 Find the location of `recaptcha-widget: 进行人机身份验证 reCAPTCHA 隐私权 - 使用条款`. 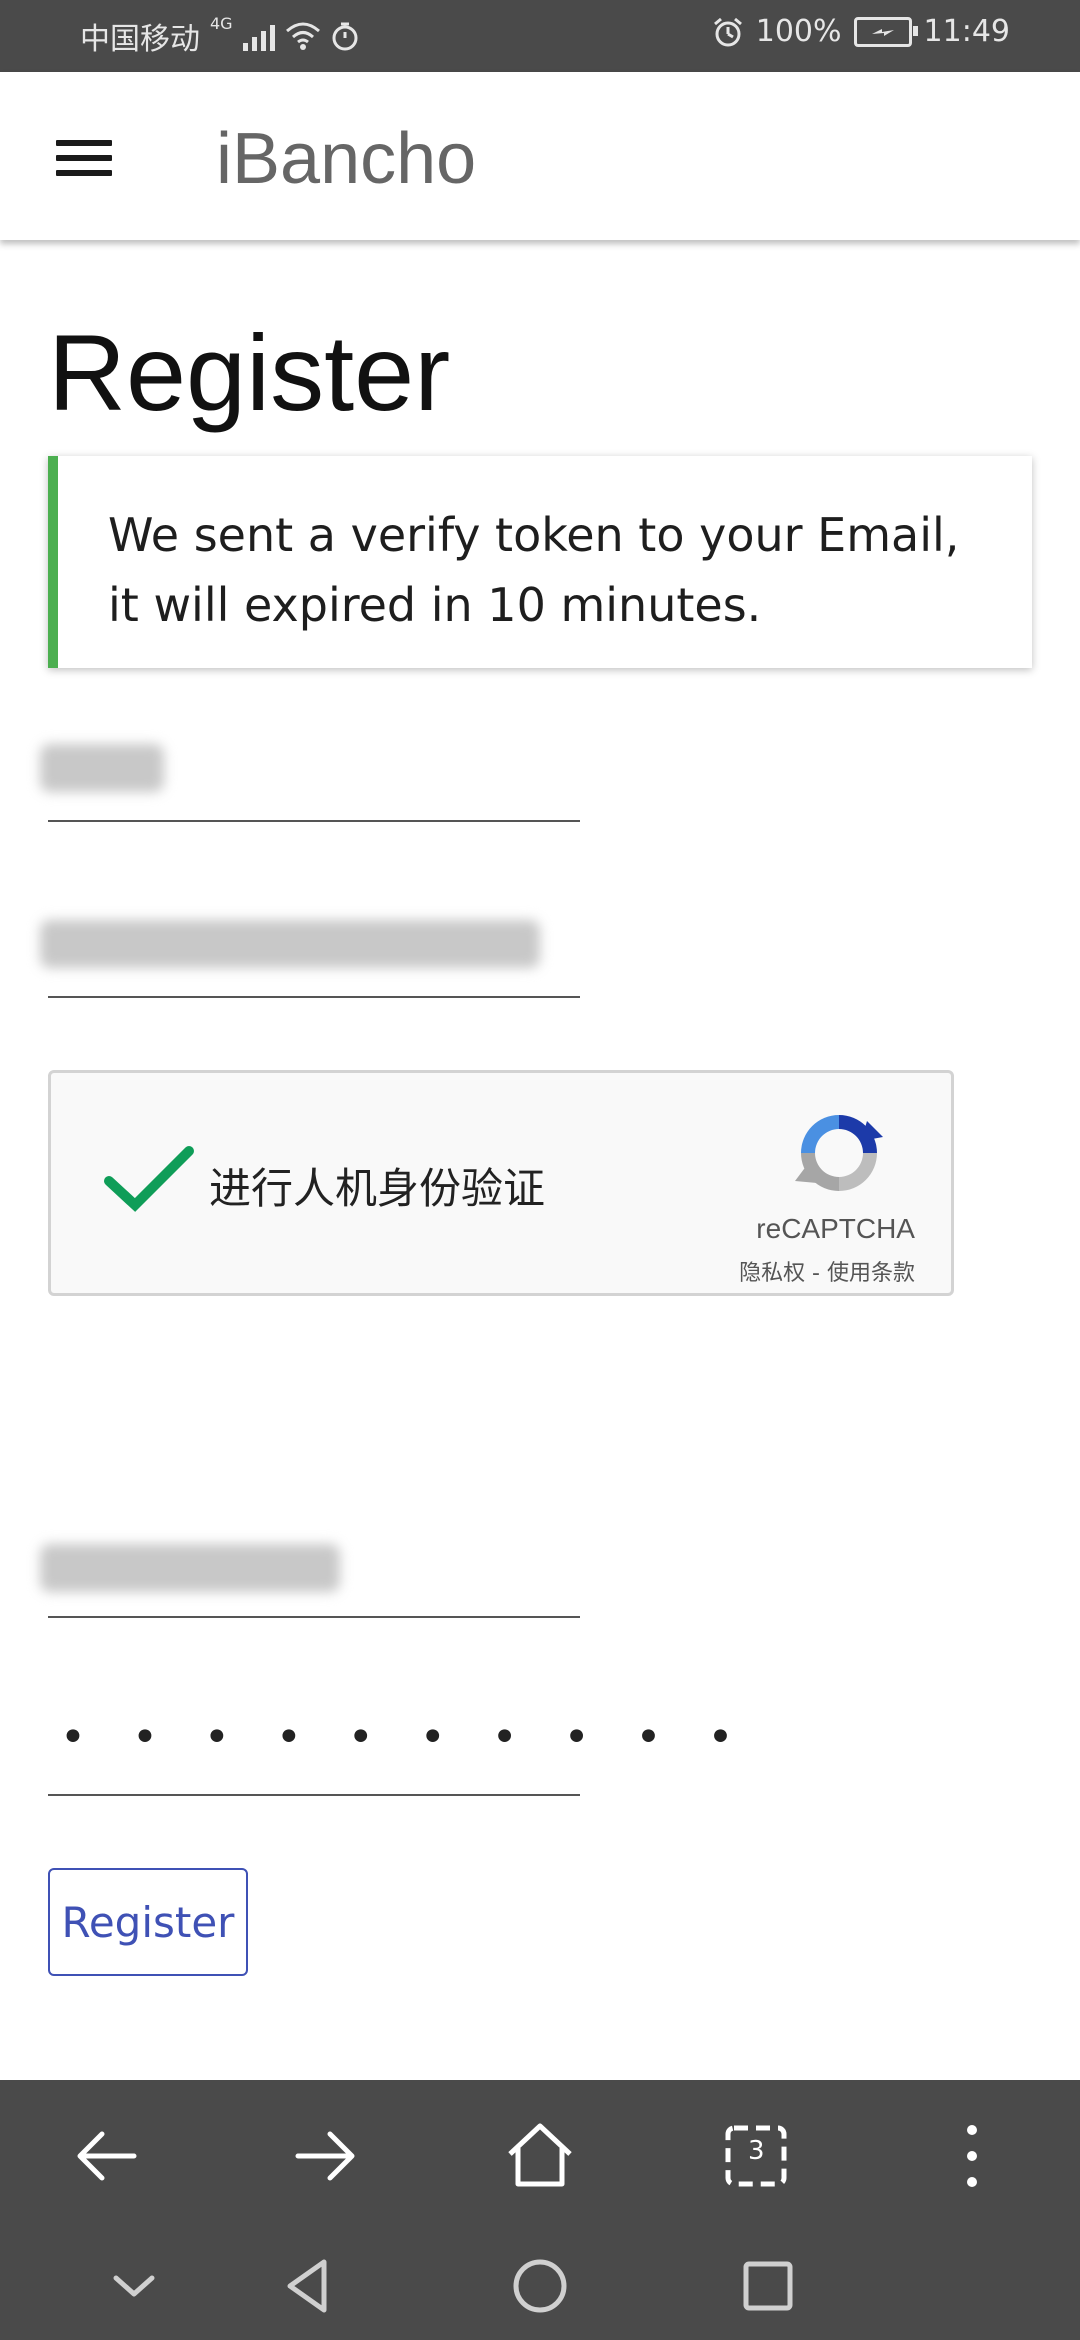

recaptcha-widget: 进行人机身份验证 reCAPTCHA 隐私权 - 使用条款 is located at coordinates (501, 1183).